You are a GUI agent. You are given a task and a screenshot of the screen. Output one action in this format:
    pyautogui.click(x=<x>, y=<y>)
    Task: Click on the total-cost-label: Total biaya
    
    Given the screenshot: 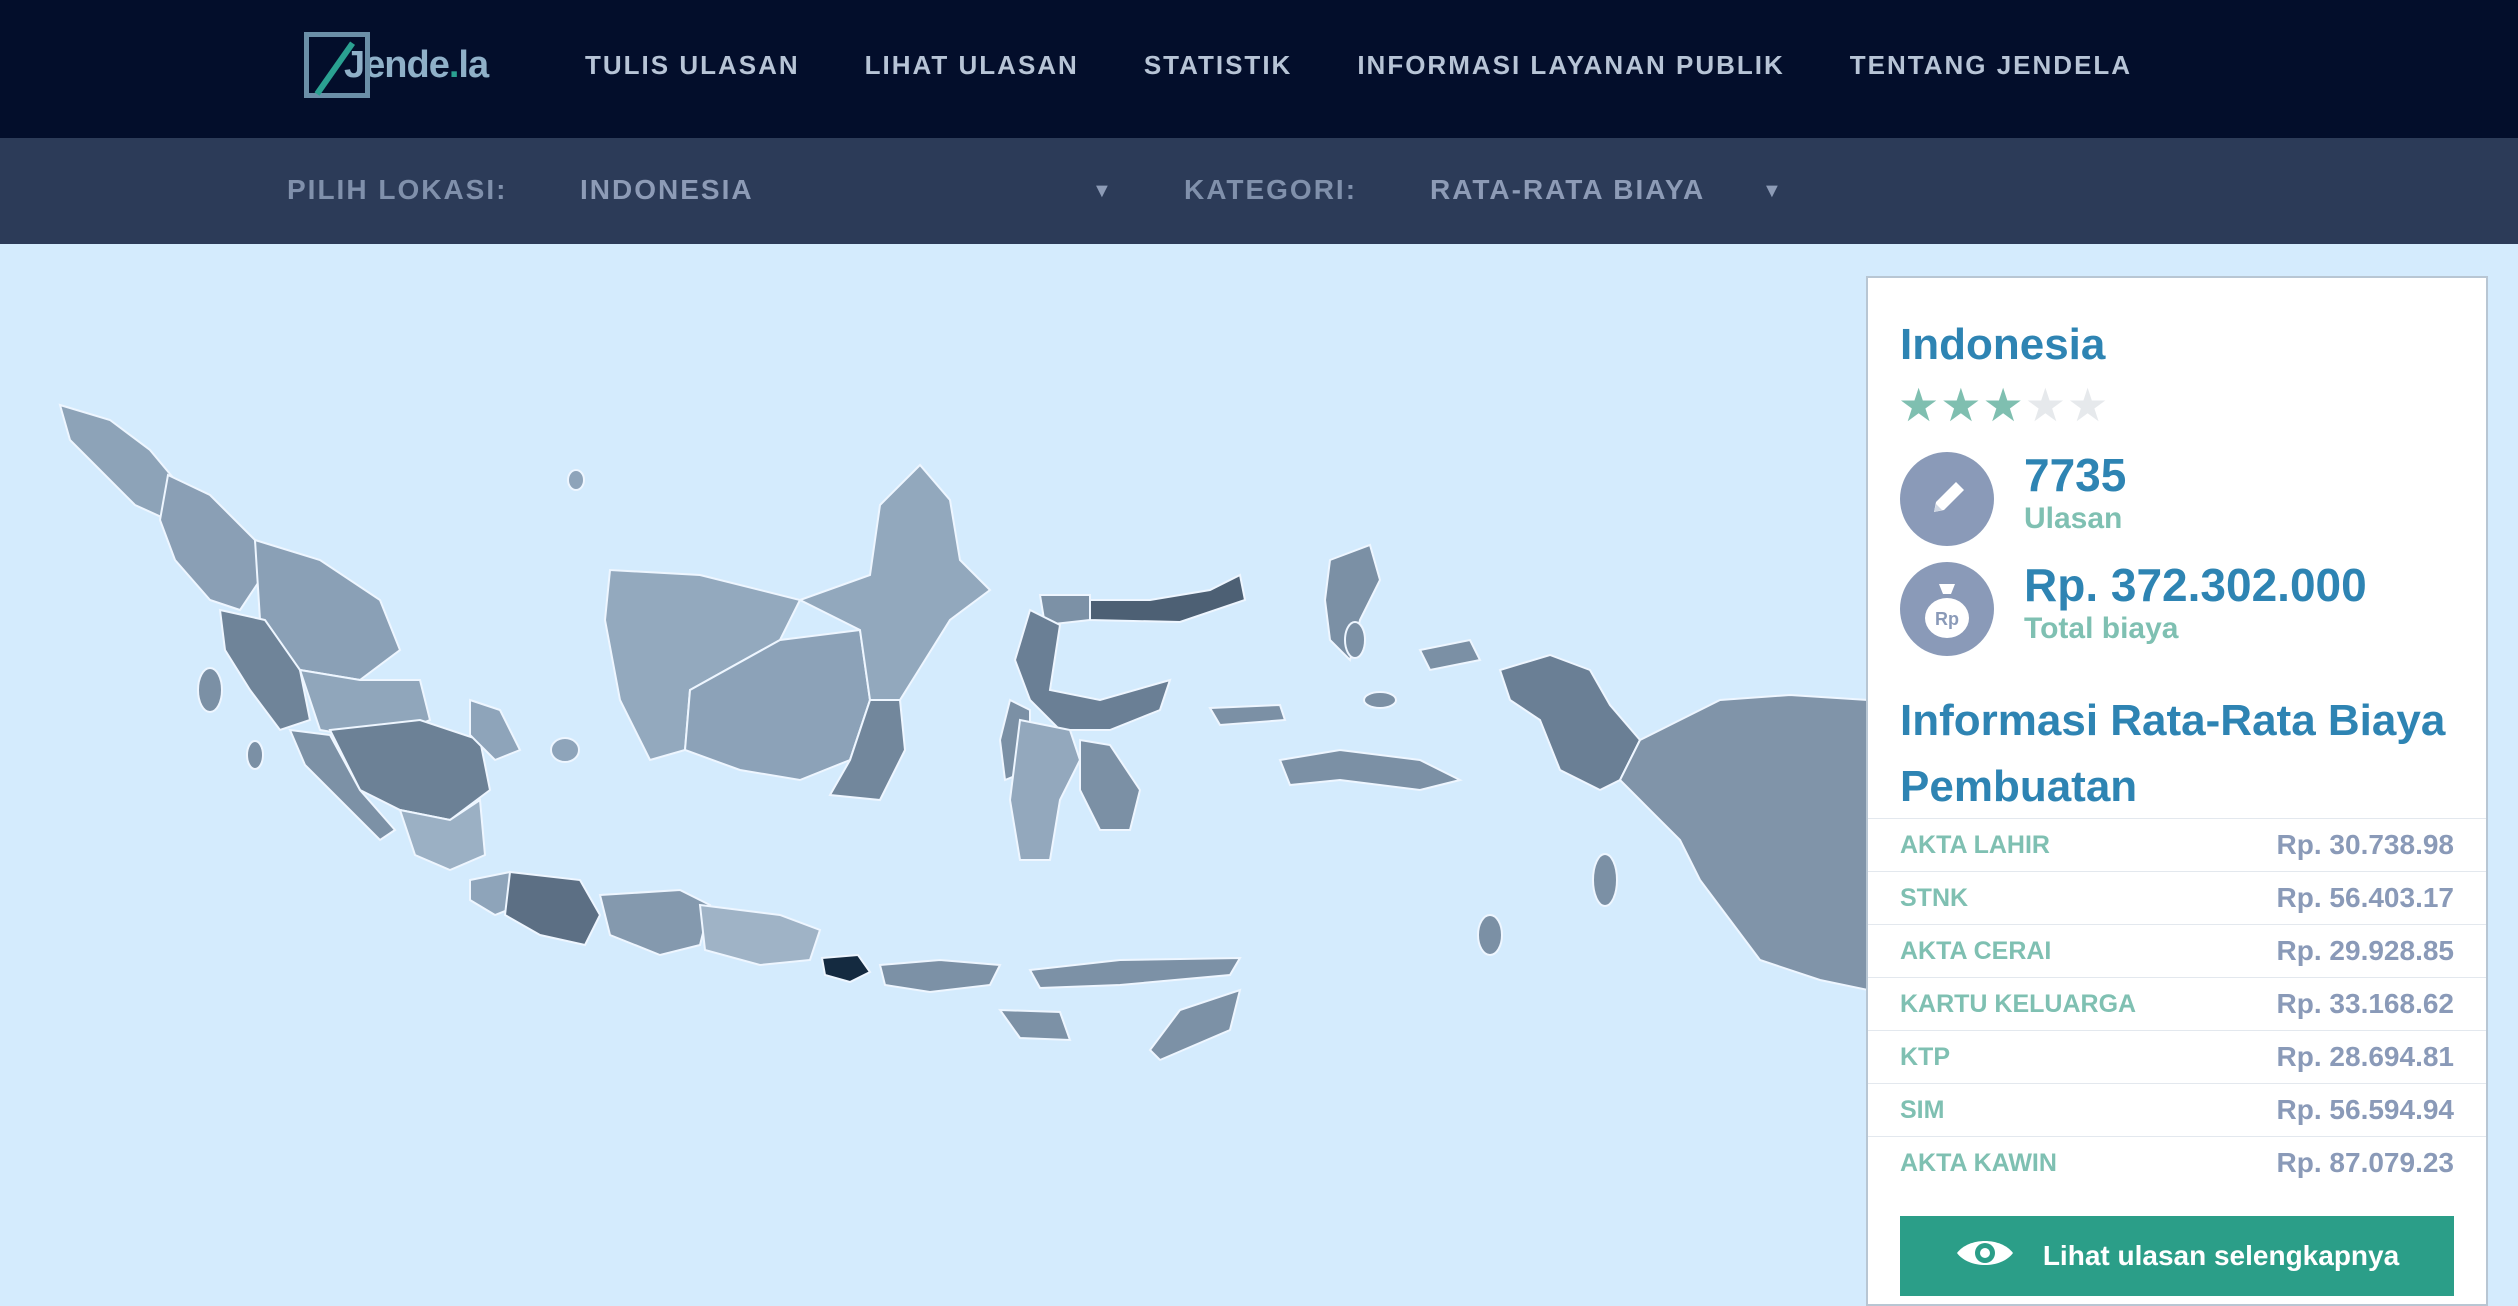 What is the action you would take?
    pyautogui.click(x=2101, y=628)
    